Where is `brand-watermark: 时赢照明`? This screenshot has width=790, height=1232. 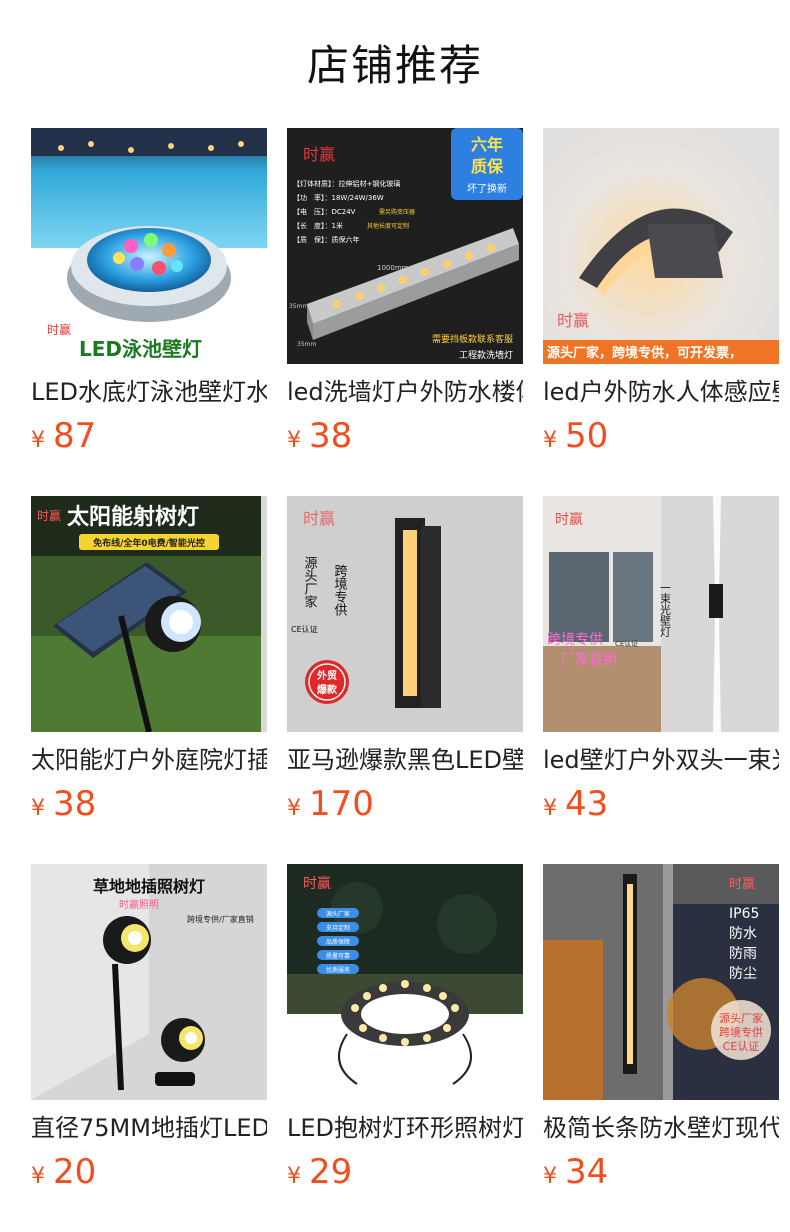
brand-watermark: 时赢照明 is located at coordinates (139, 904).